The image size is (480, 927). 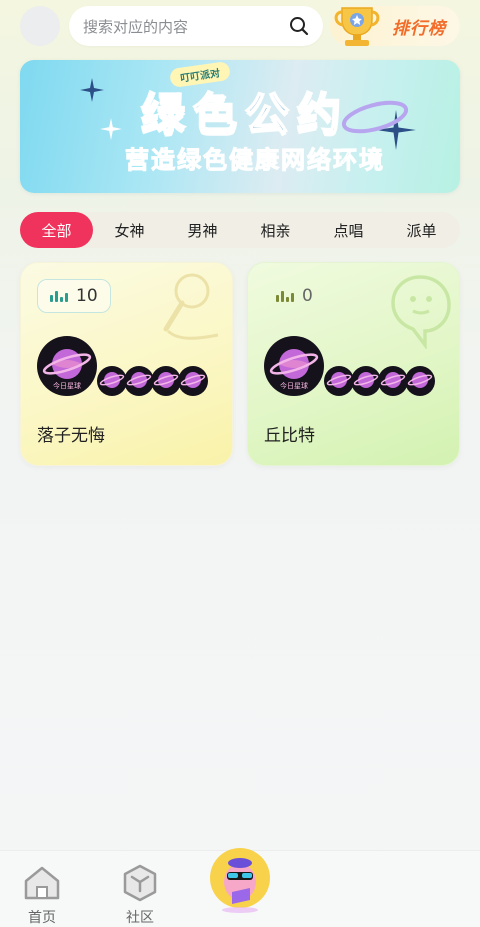 What do you see at coordinates (140, 918) in the screenshot?
I see `nav-community-label: 社区` at bounding box center [140, 918].